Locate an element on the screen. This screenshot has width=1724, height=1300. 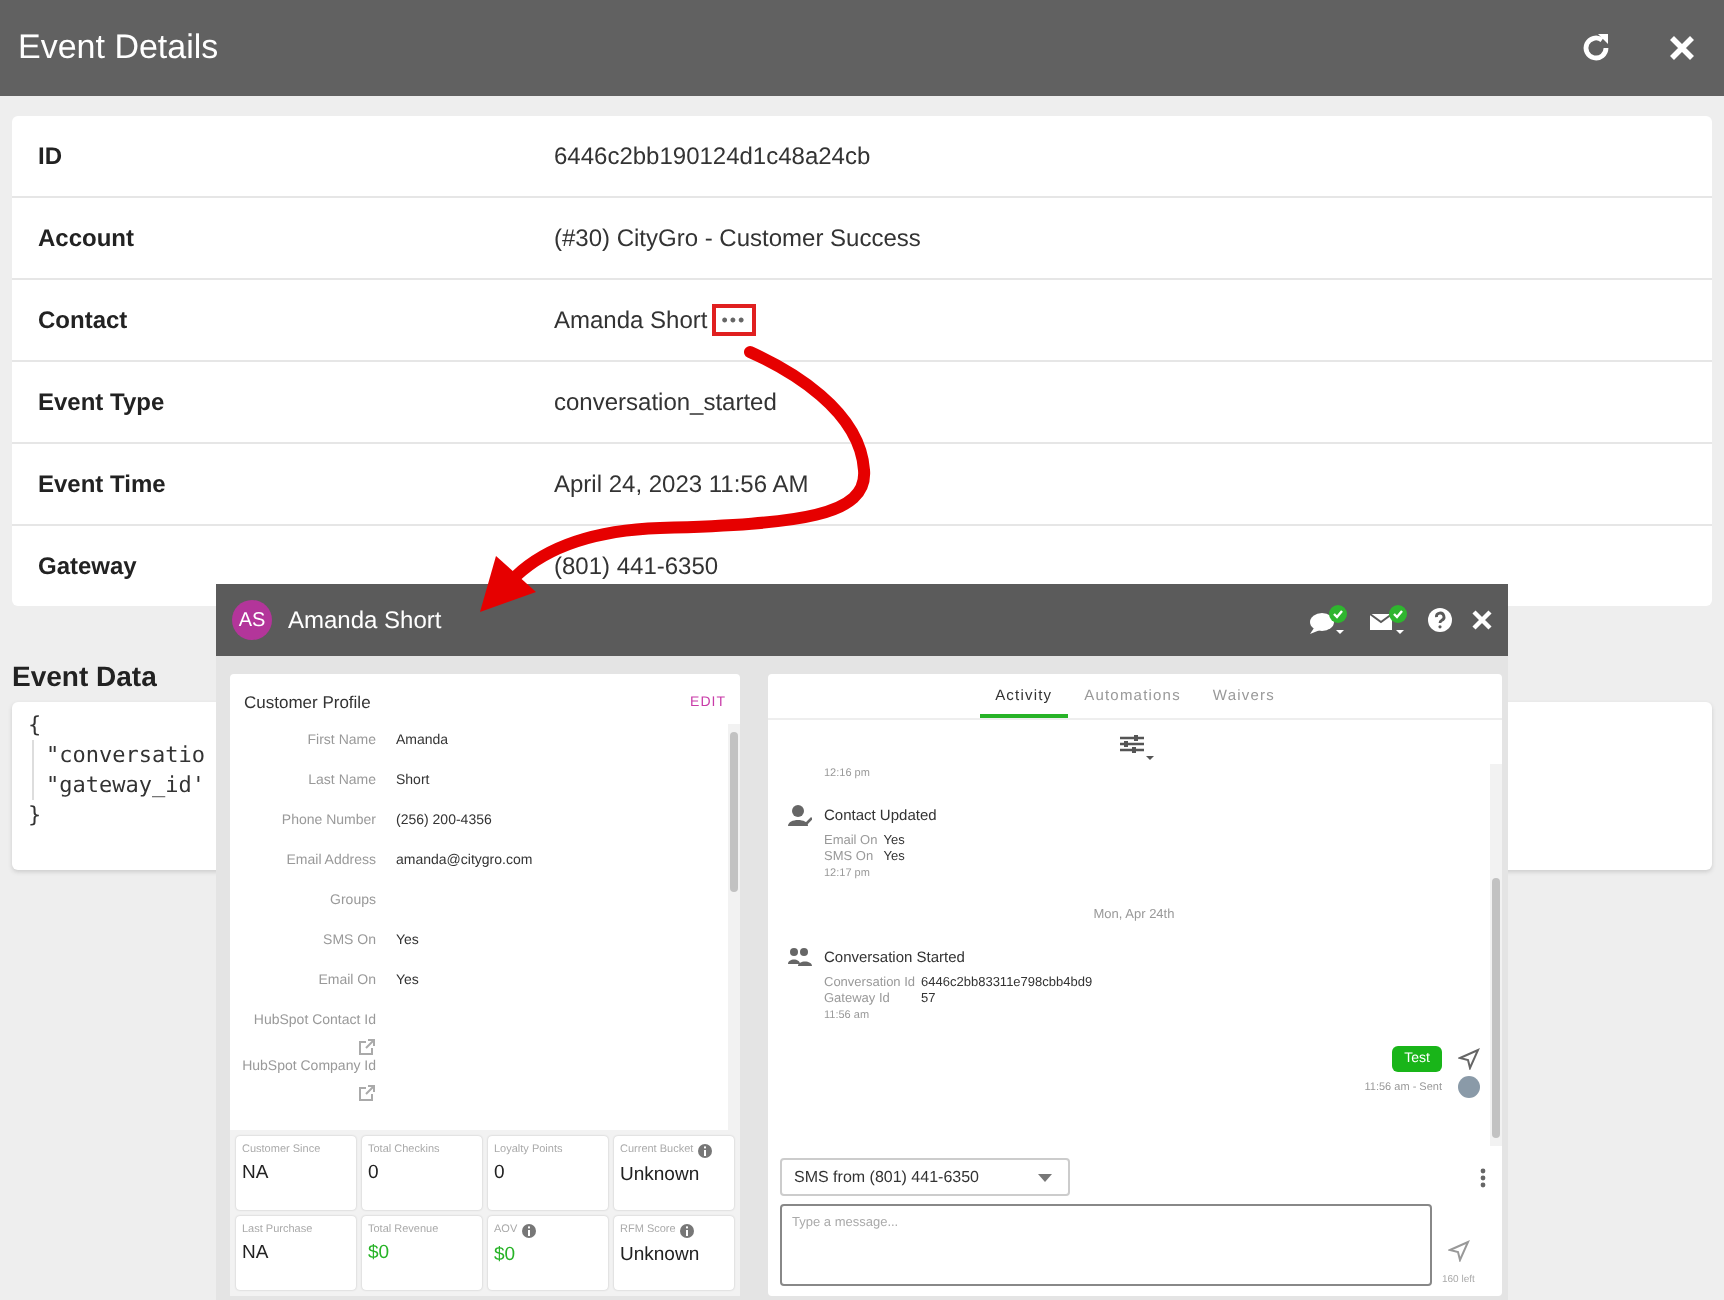
field-value: Amanda Short is located at coordinates (631, 320).